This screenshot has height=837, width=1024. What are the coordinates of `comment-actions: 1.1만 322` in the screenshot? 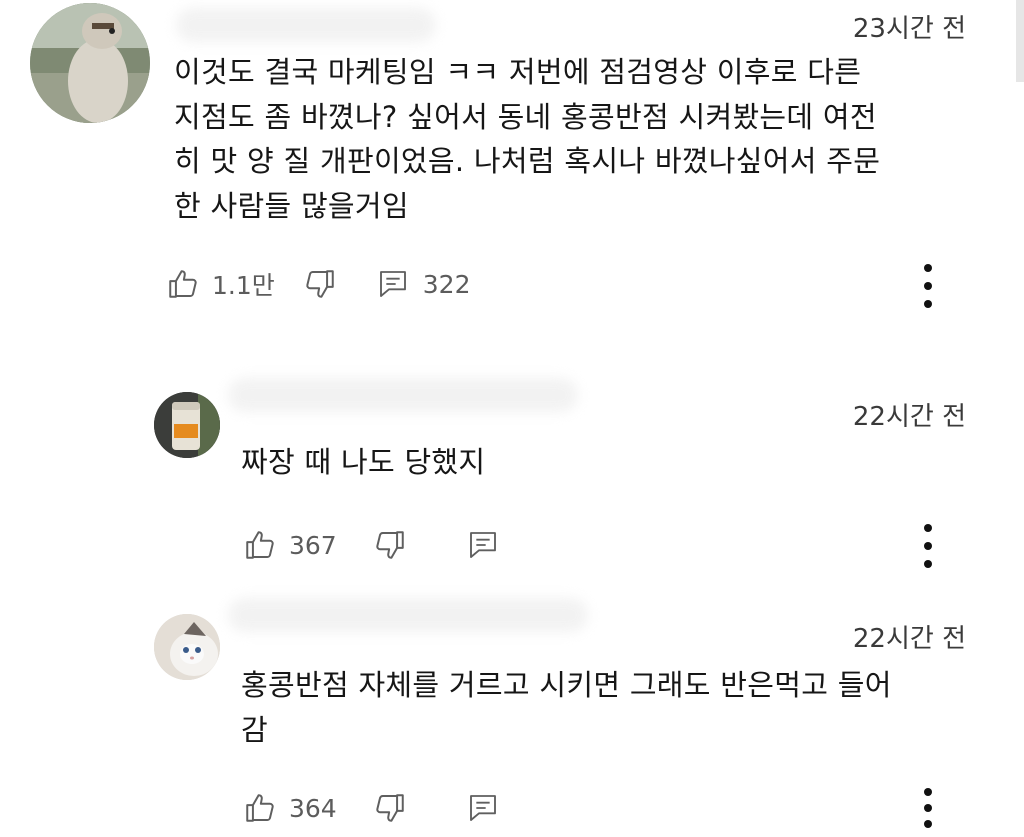 It's located at (318, 284).